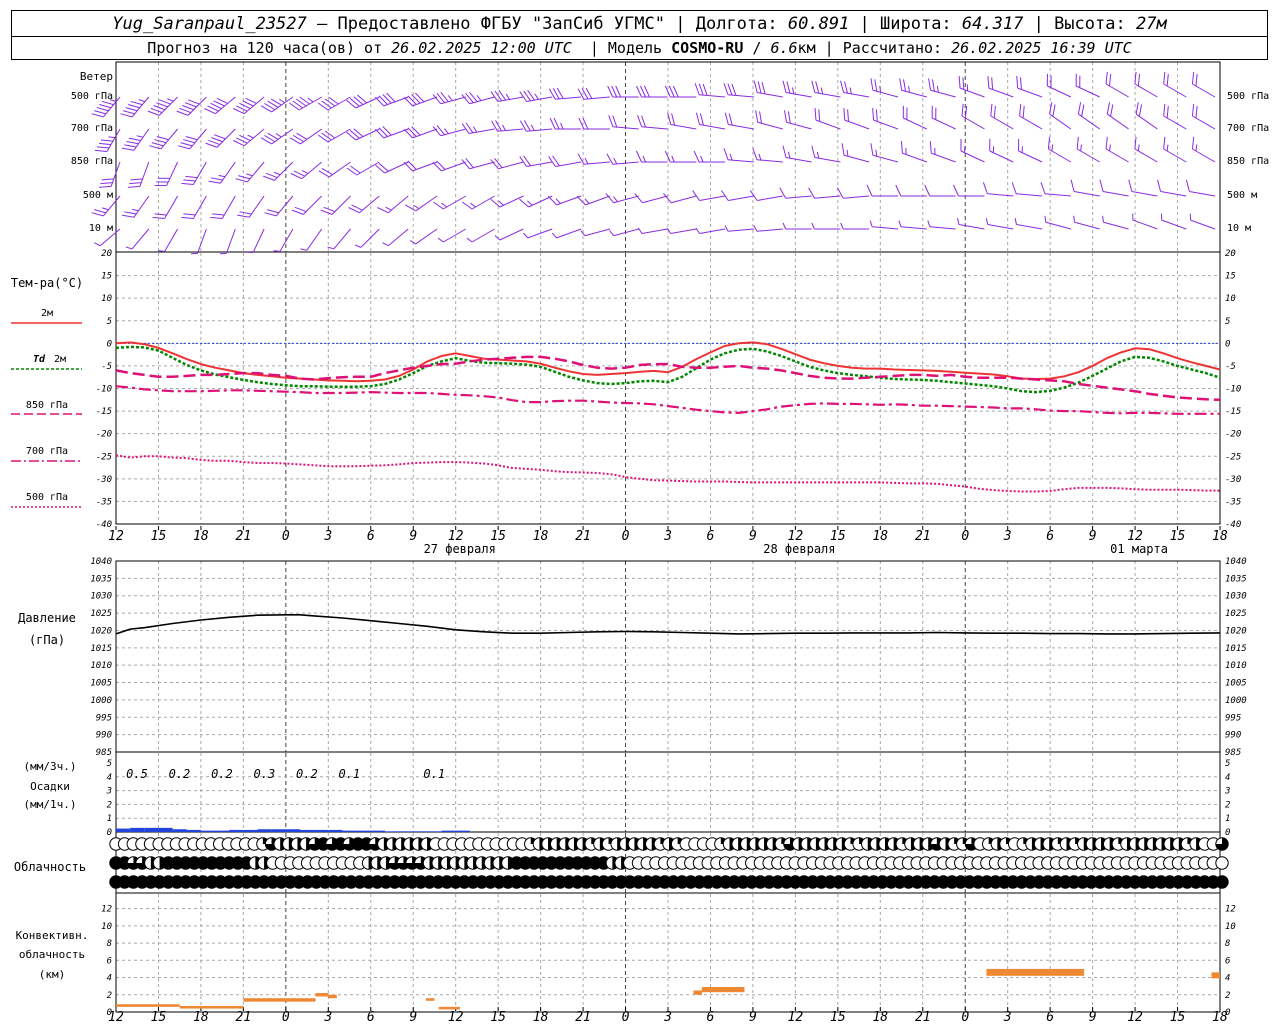 Image resolution: width=1280 pixels, height=1024 pixels. I want to click on pressure-tick-left: 1020, so click(101, 631).